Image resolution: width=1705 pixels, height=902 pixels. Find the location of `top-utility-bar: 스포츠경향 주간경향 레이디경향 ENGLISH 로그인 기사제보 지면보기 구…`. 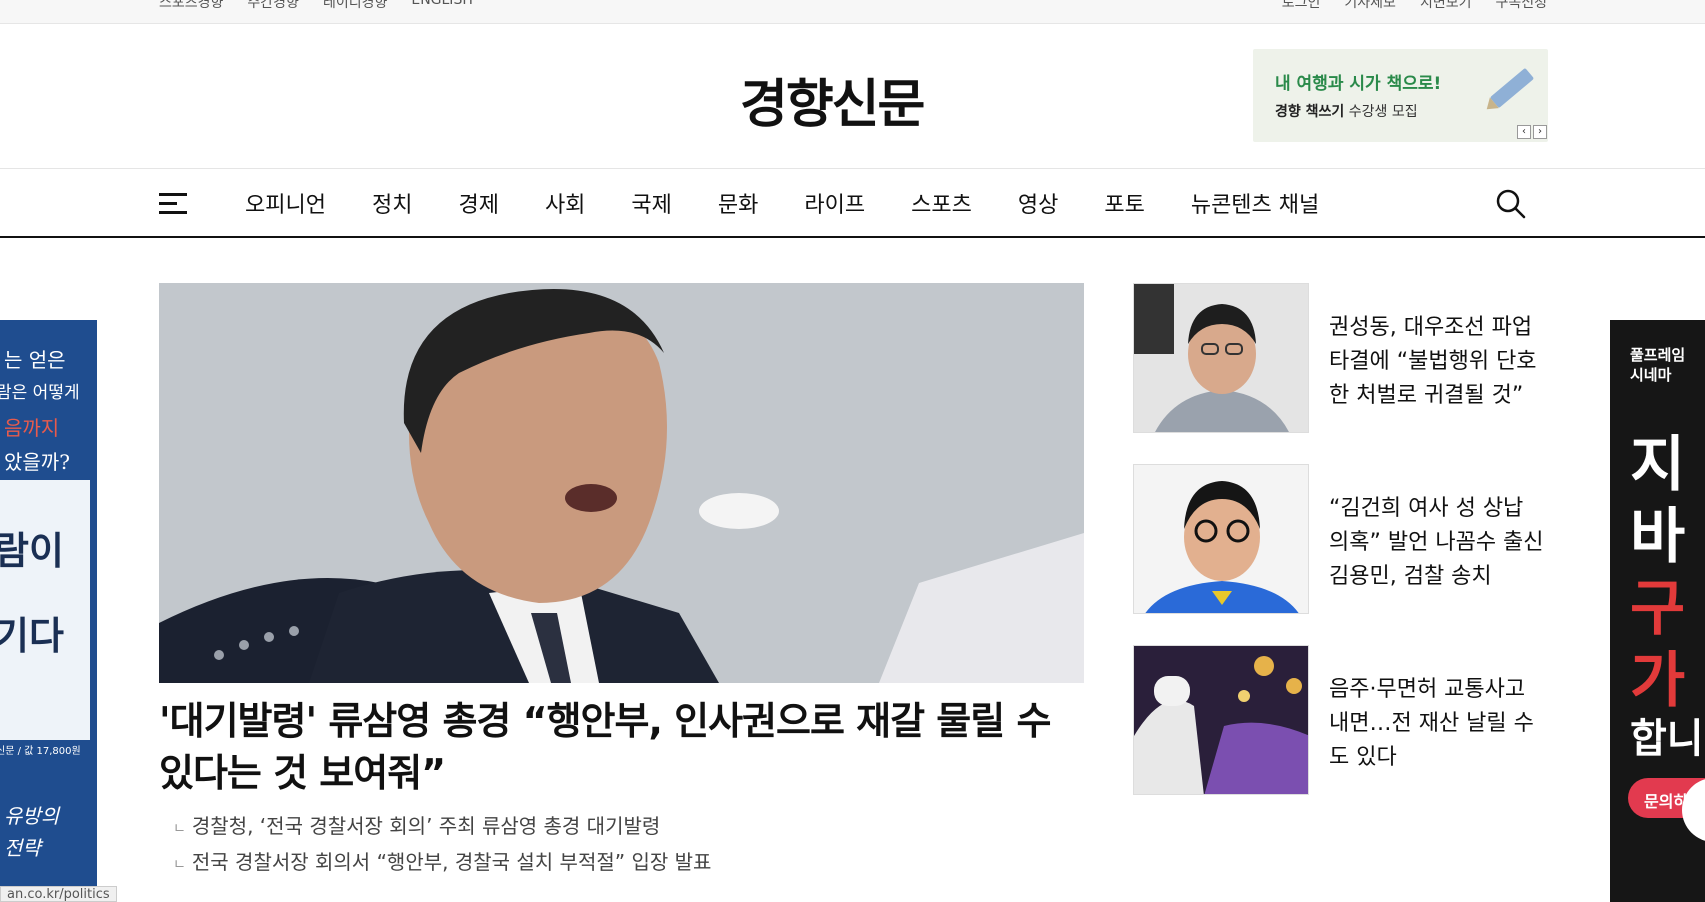

top-utility-bar: 스포츠경향 주간경향 레이디경향 ENGLISH 로그인 기사제보 지면보기 구… is located at coordinates (852, 12).